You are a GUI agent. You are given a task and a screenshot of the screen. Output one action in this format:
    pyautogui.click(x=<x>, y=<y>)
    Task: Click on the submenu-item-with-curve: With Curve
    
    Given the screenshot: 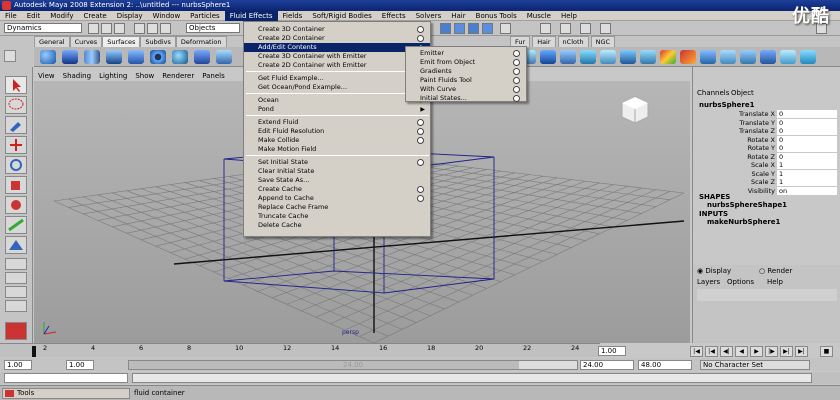 What is the action you would take?
    pyautogui.click(x=466, y=89)
    